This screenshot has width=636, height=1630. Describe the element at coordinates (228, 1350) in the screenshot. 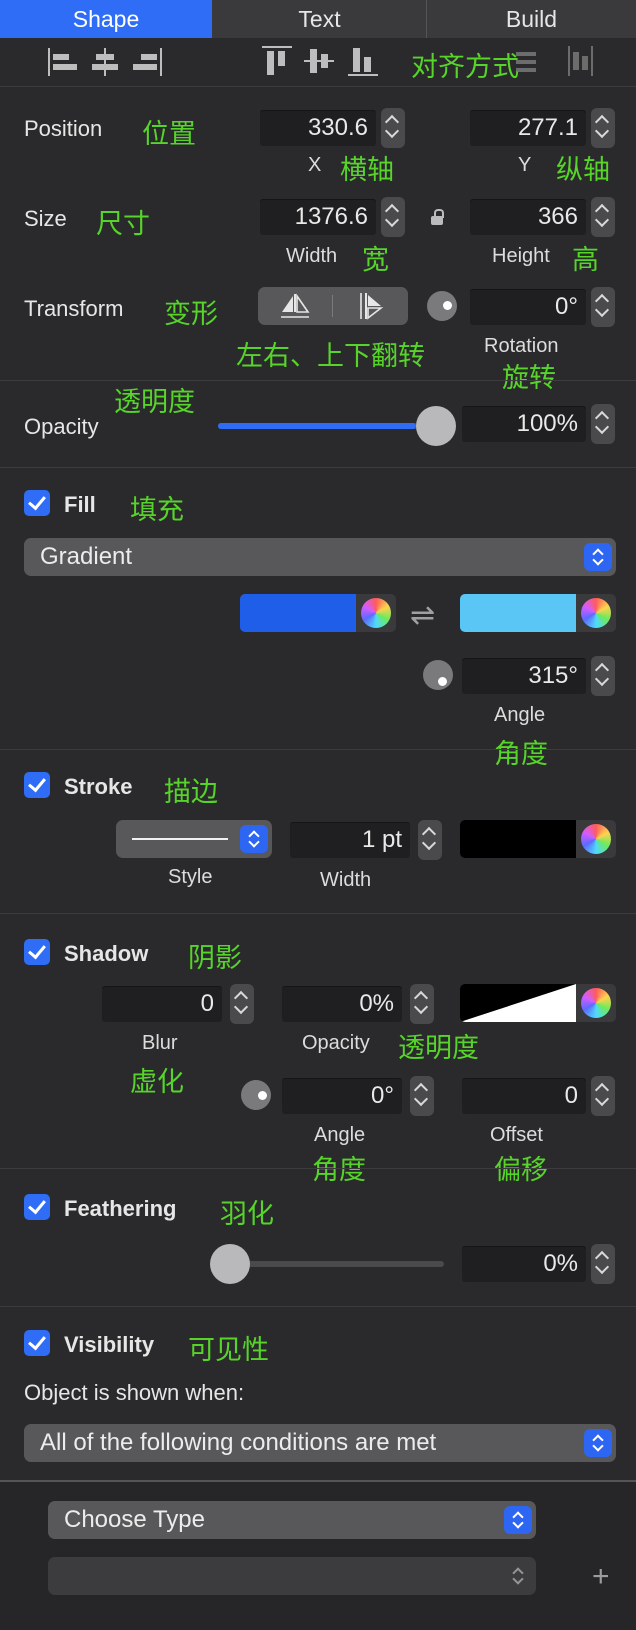

I see `visibility-annotation: 可见性` at that location.